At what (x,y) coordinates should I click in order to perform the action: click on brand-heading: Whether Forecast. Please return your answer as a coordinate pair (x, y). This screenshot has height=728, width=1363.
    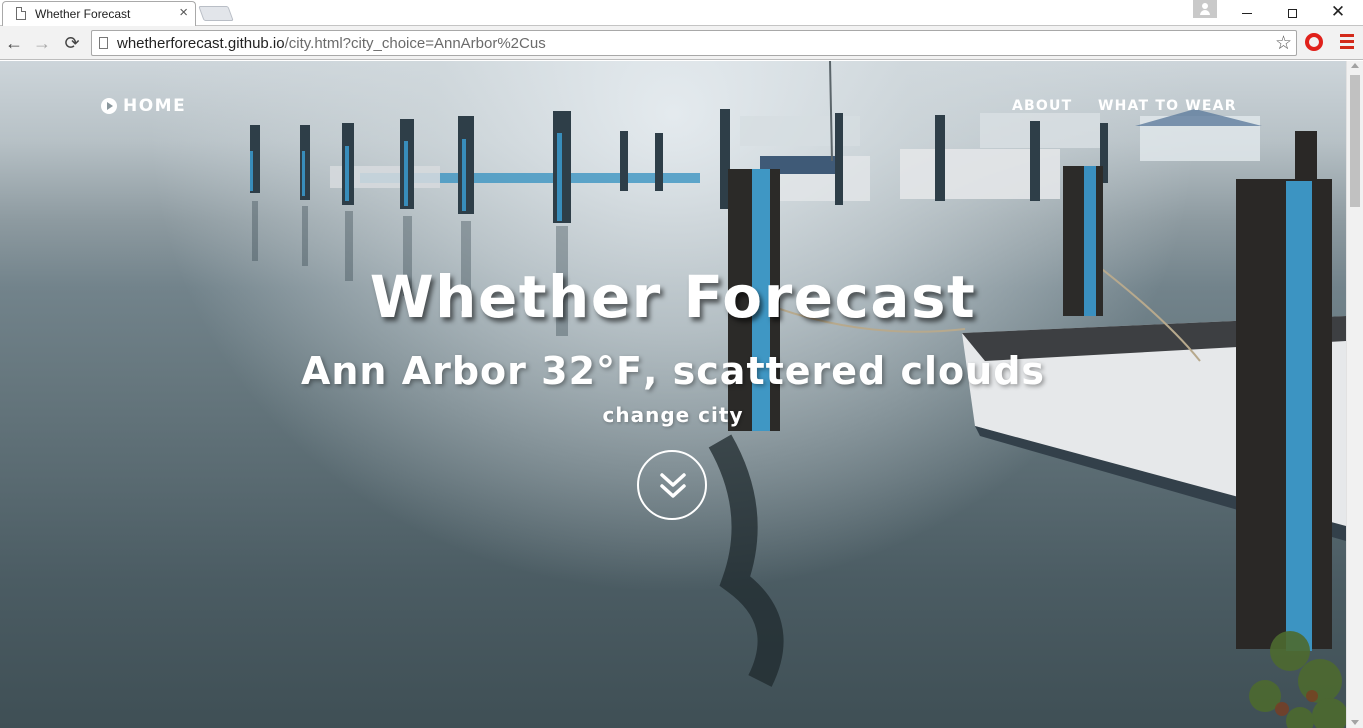
    Looking at the image, I should click on (673, 297).